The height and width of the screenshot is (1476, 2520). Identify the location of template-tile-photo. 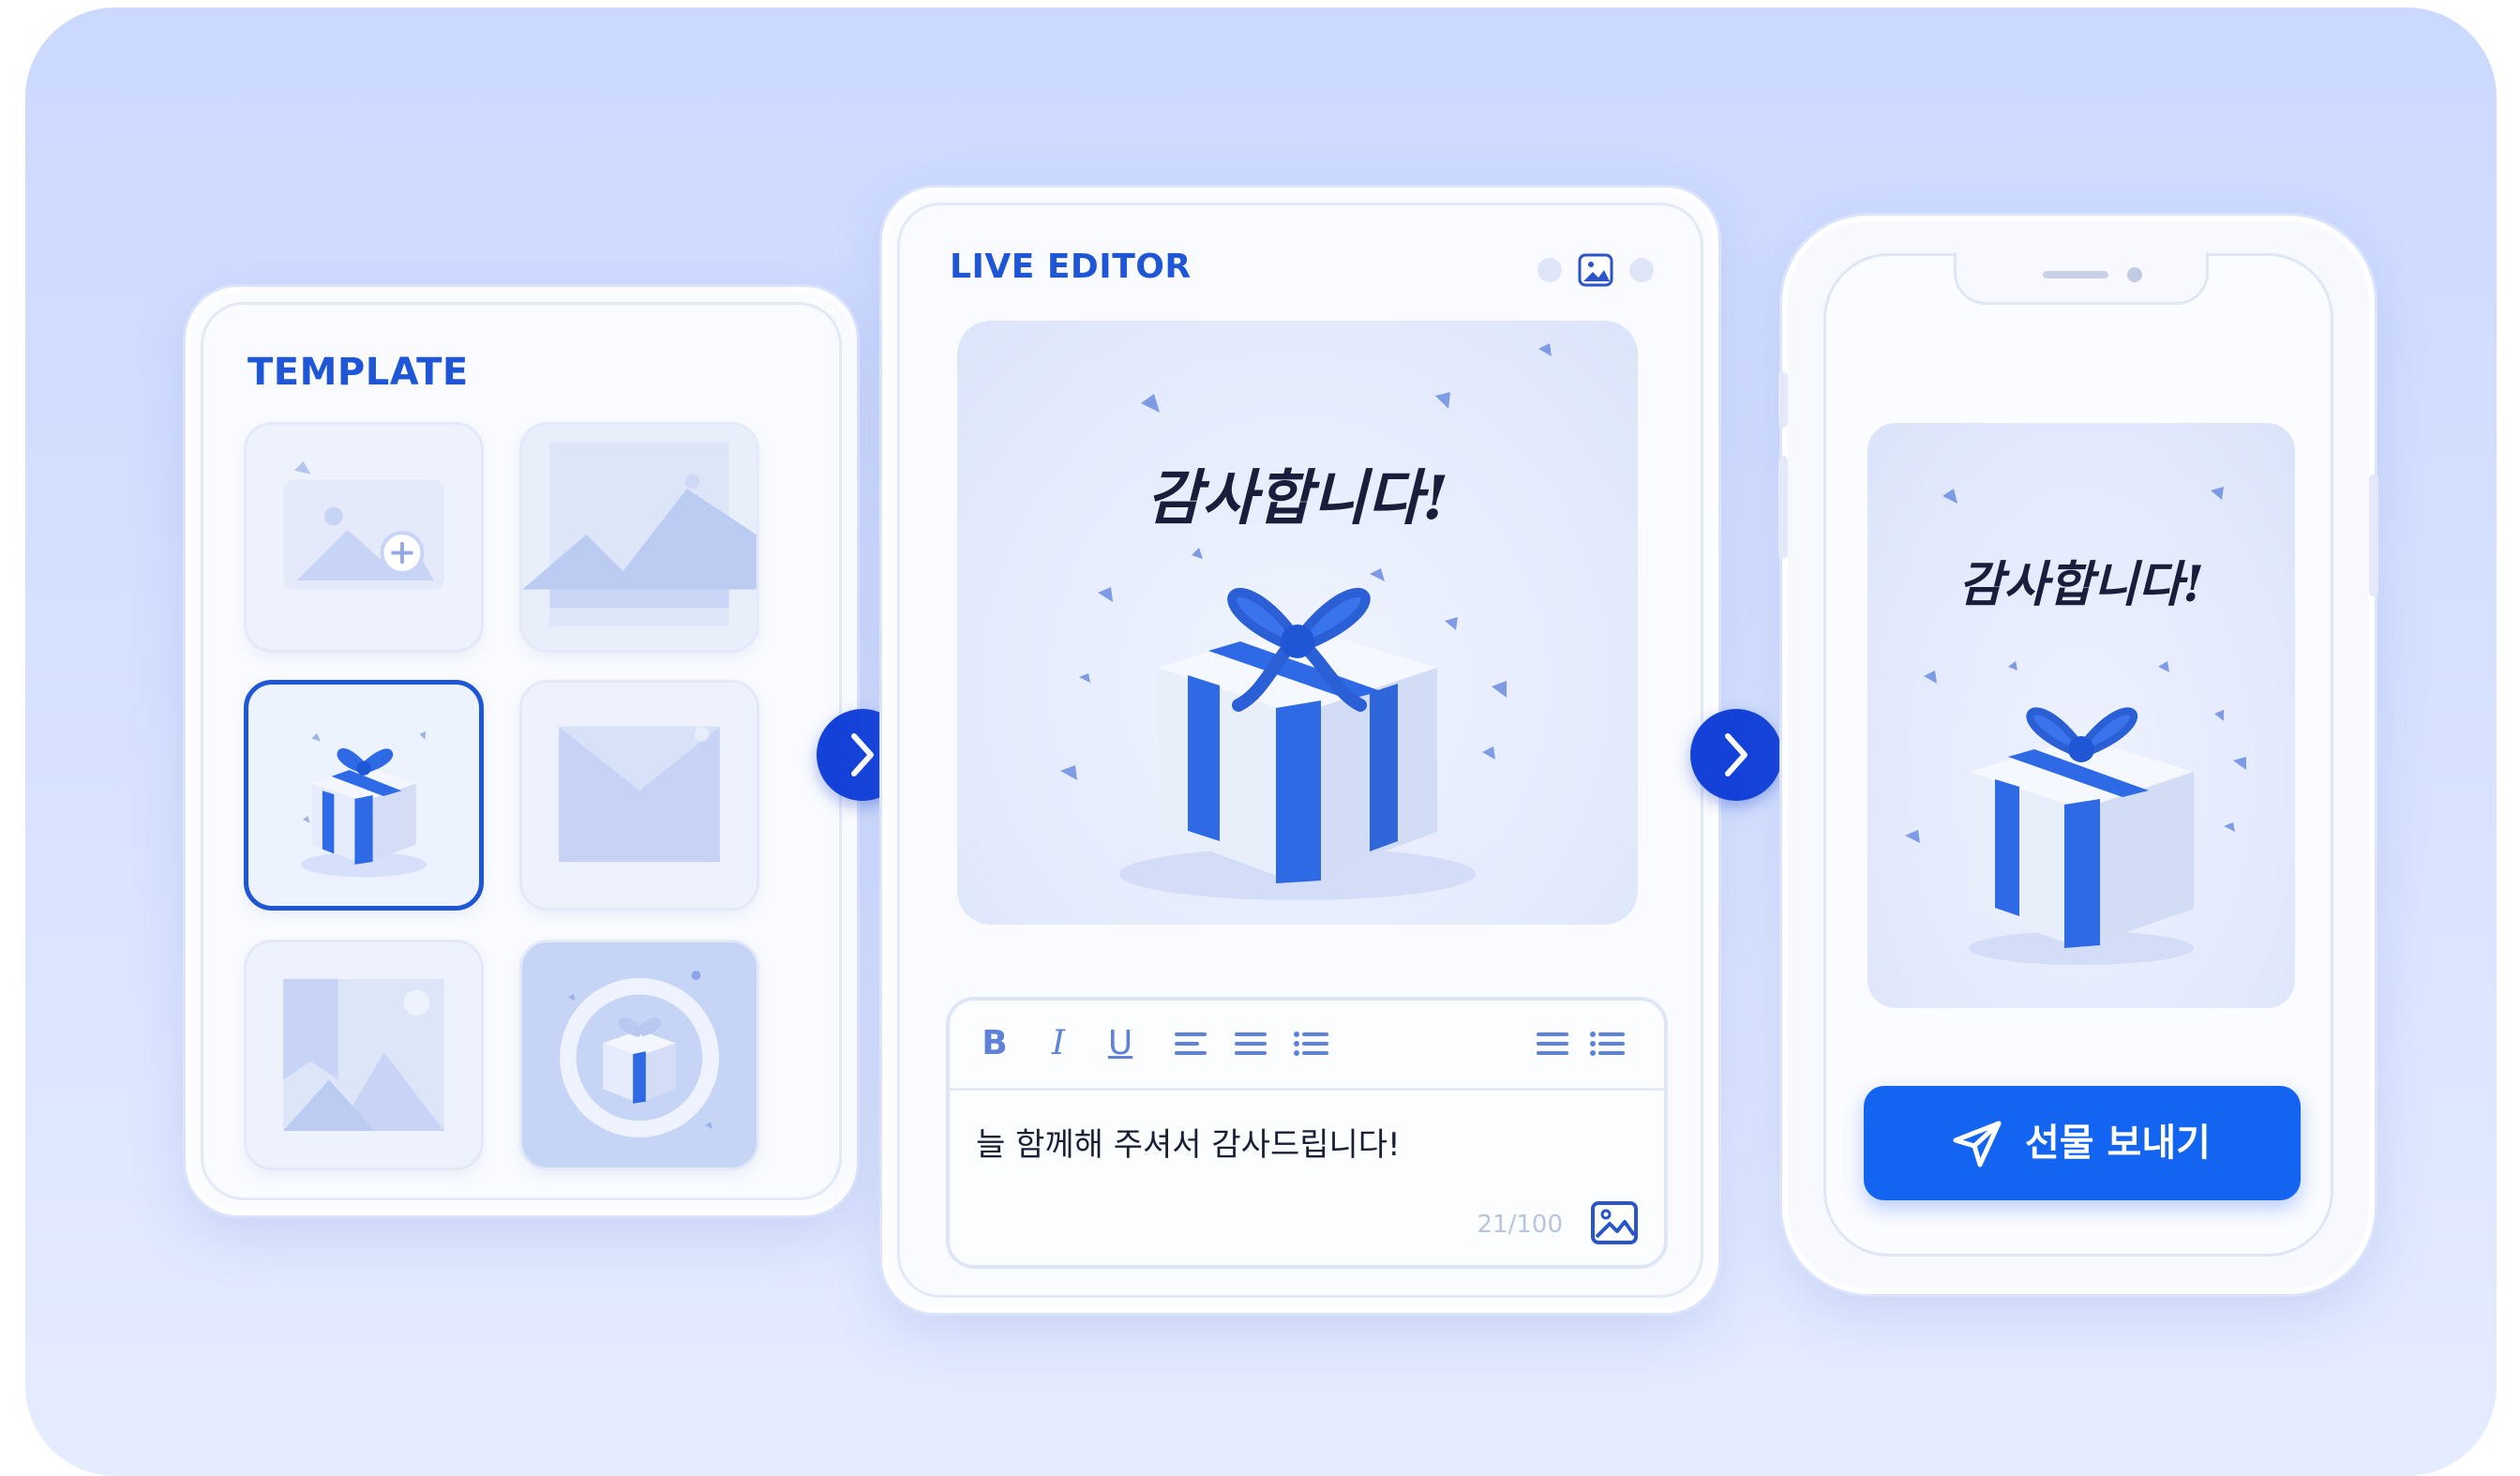
(364, 1055).